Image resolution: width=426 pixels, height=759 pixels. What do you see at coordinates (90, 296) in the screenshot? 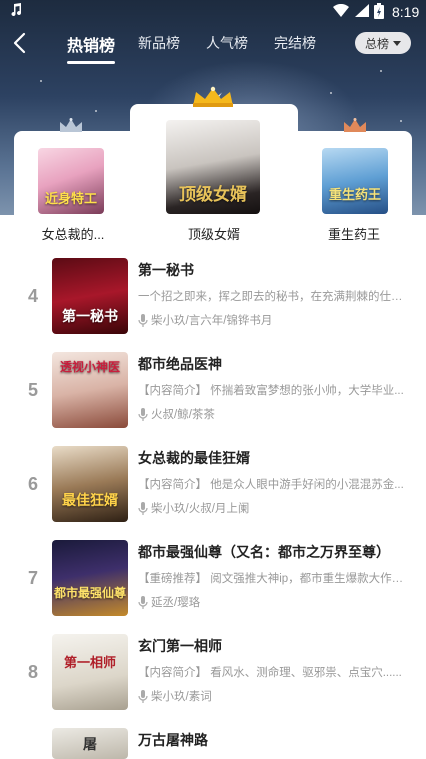
I see `book-cover: 第一秘书` at bounding box center [90, 296].